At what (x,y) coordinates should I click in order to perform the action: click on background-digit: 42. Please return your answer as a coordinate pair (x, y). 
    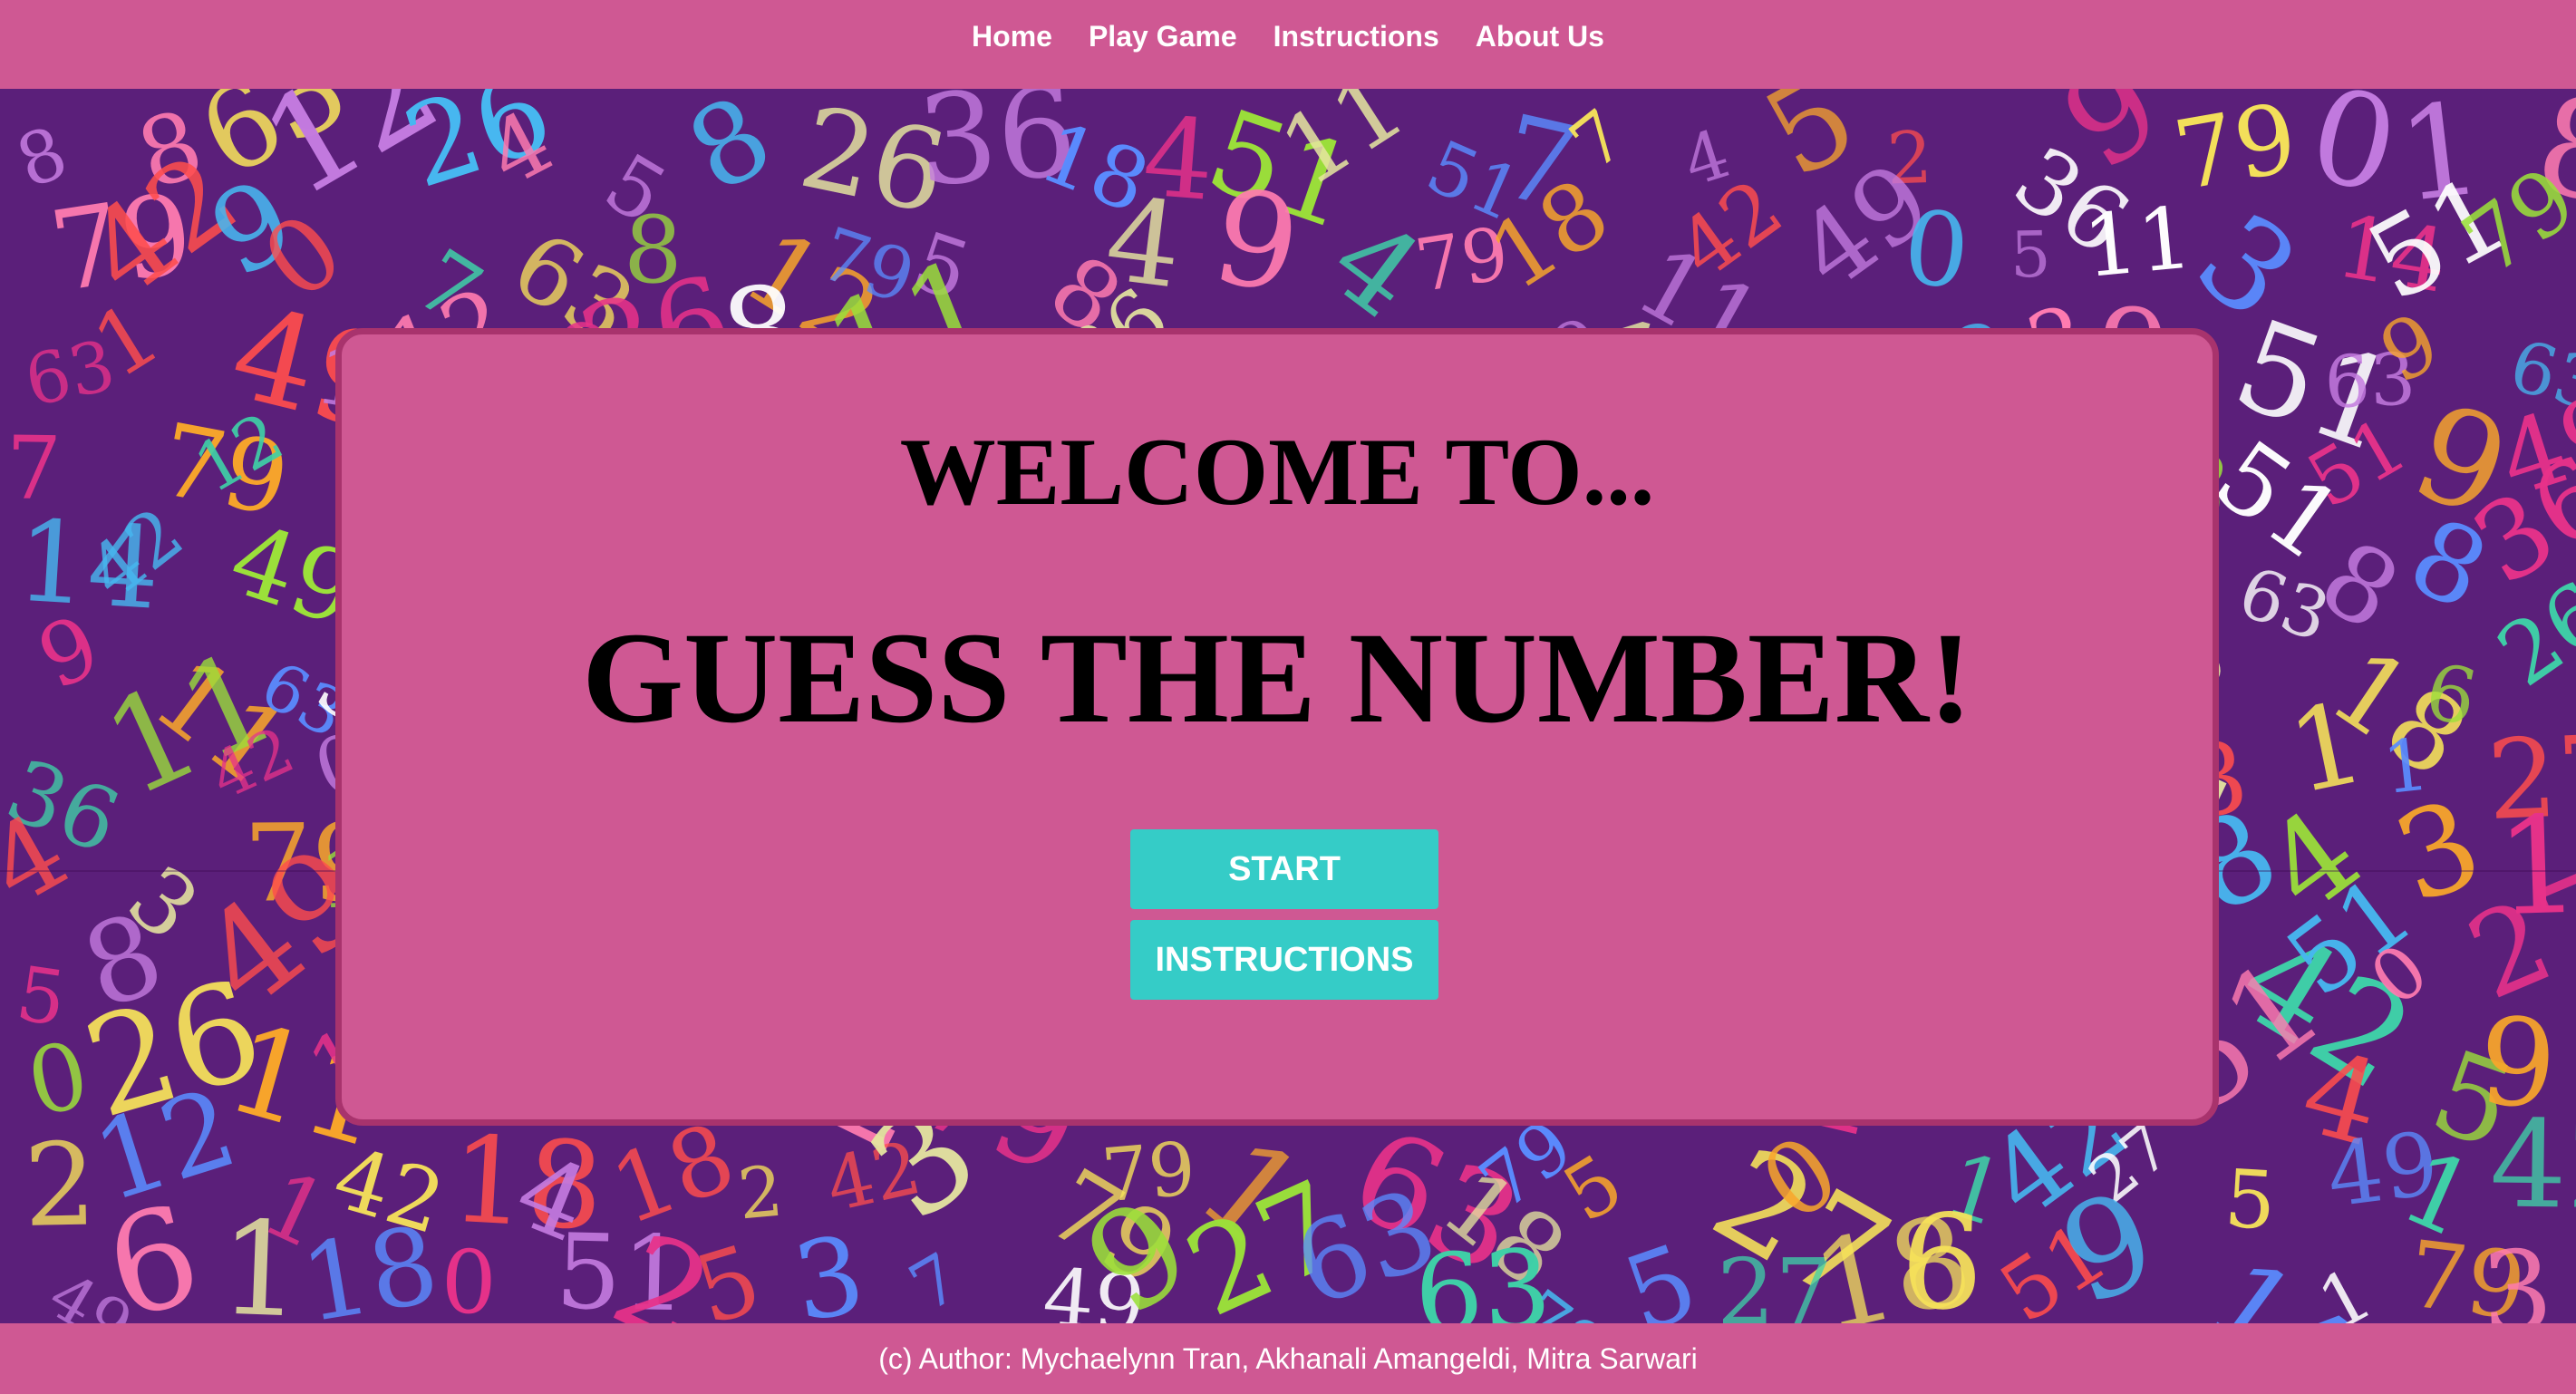
    Looking at the image, I should click on (2532, 1165).